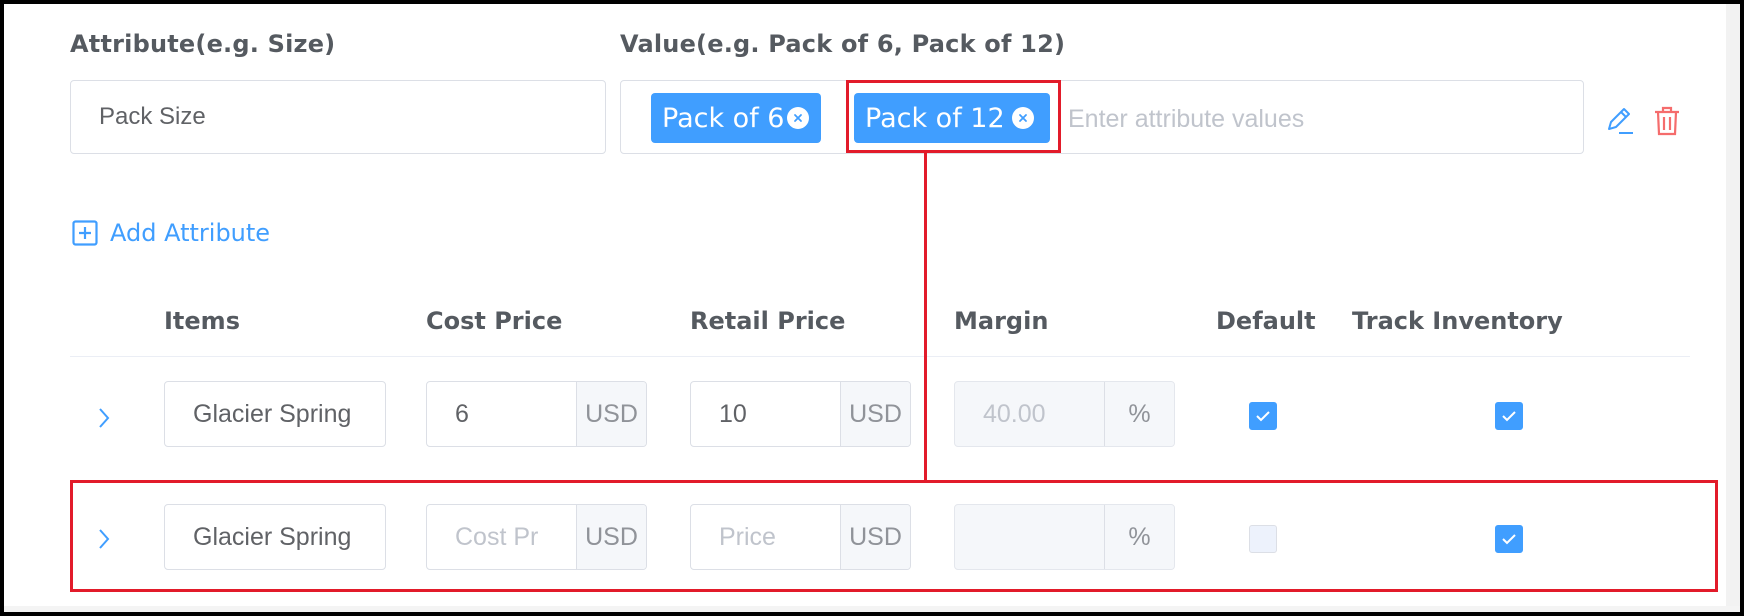 This screenshot has height=616, width=1744. What do you see at coordinates (880, 356) in the screenshot?
I see `table-header-divider` at bounding box center [880, 356].